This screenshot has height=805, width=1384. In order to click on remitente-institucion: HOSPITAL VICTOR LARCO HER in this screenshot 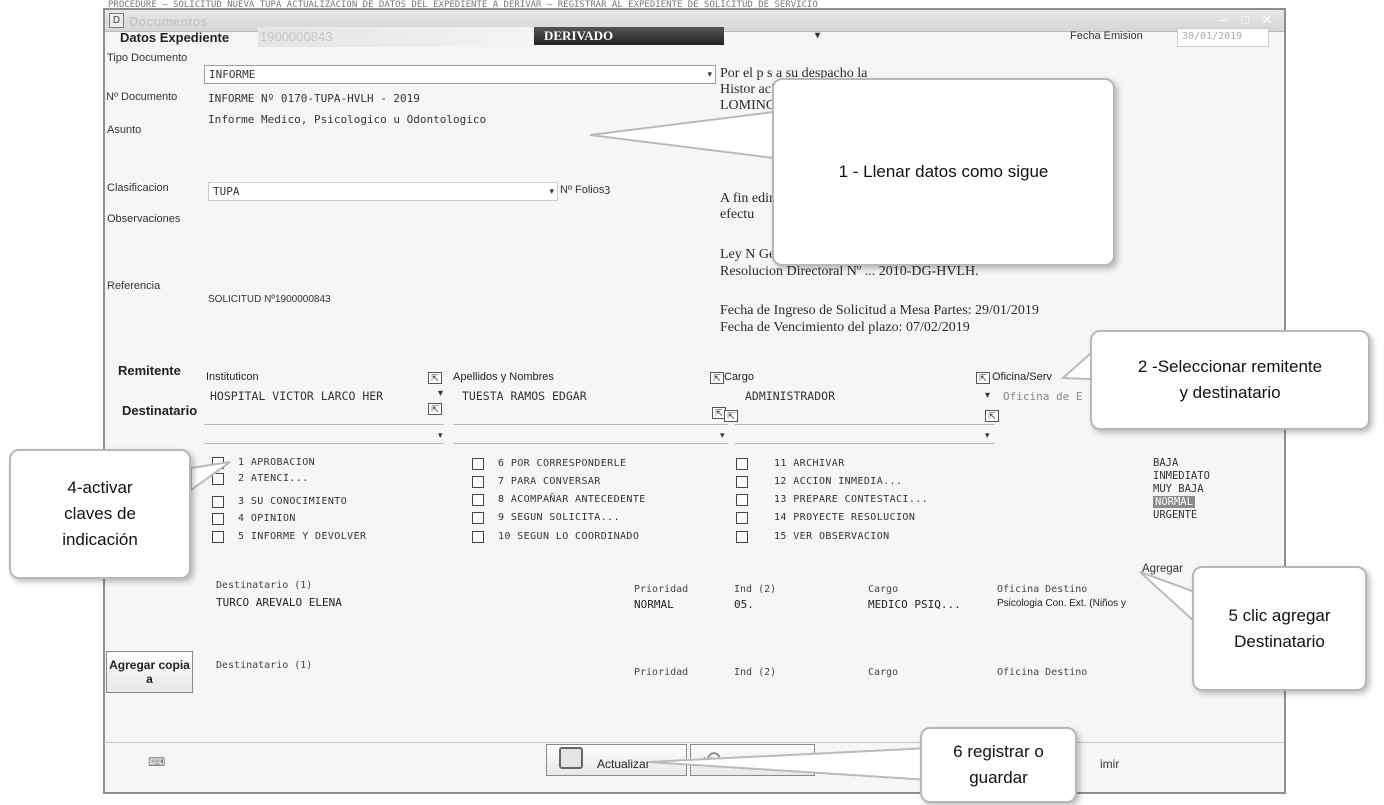, I will do `click(296, 396)`.